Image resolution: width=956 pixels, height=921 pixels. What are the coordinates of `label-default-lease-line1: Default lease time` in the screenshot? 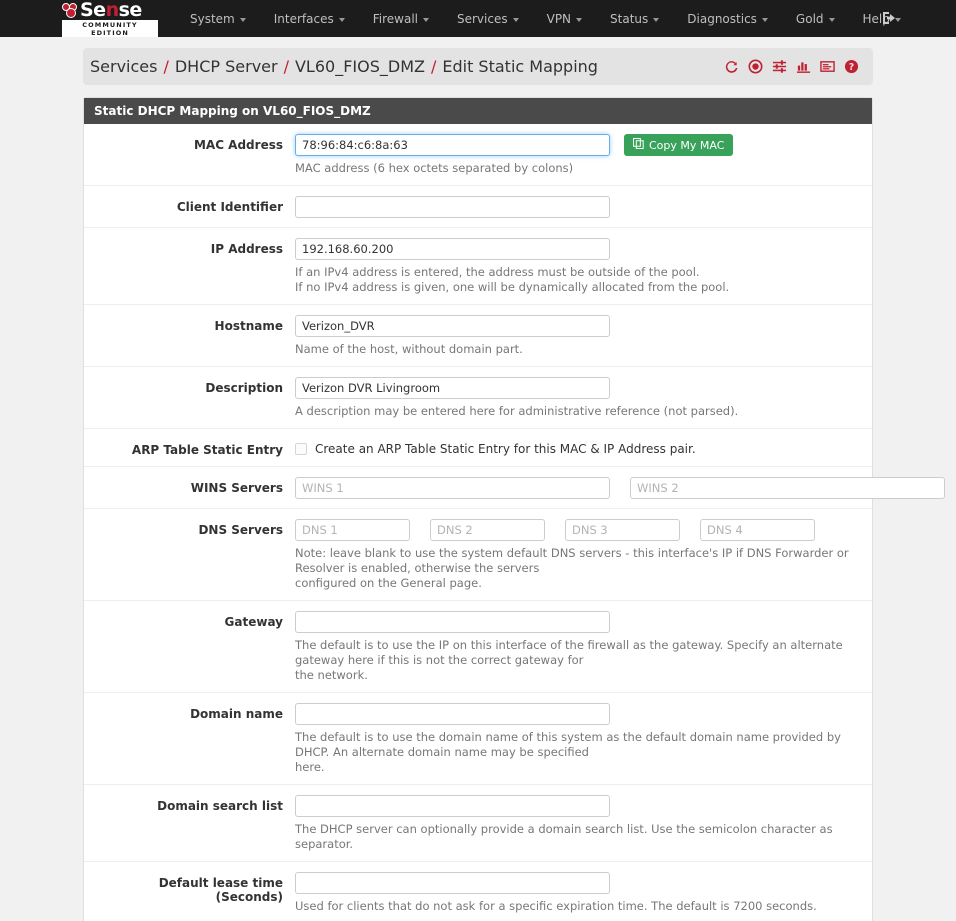 It's located at (220, 883).